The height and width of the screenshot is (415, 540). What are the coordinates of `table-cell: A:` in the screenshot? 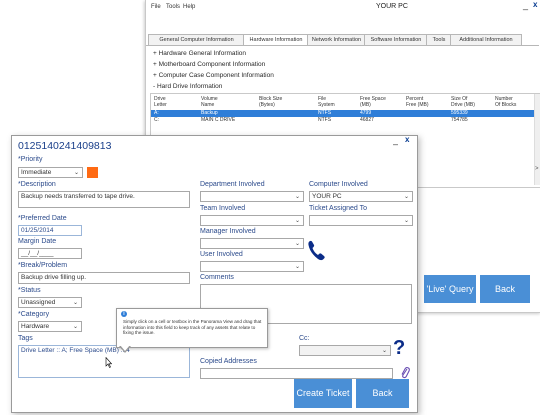 It's located at (156, 113).